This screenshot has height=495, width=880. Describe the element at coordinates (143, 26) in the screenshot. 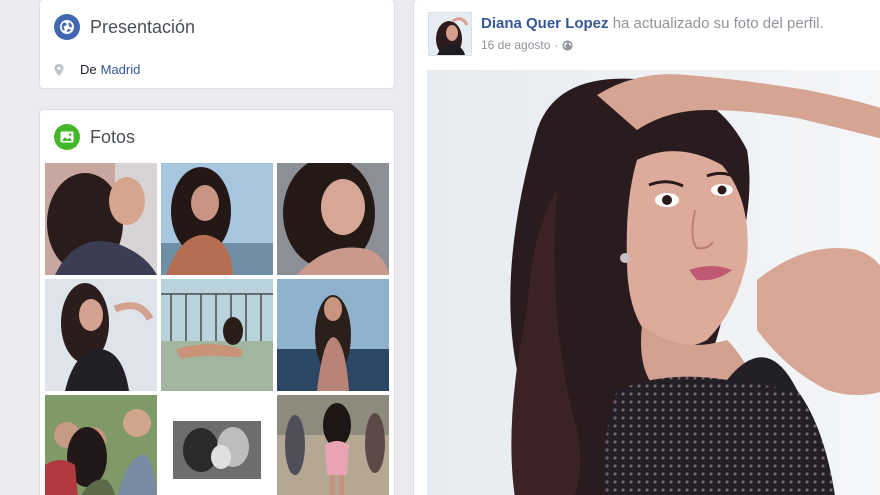

I see `intro-title: Presentación` at that location.